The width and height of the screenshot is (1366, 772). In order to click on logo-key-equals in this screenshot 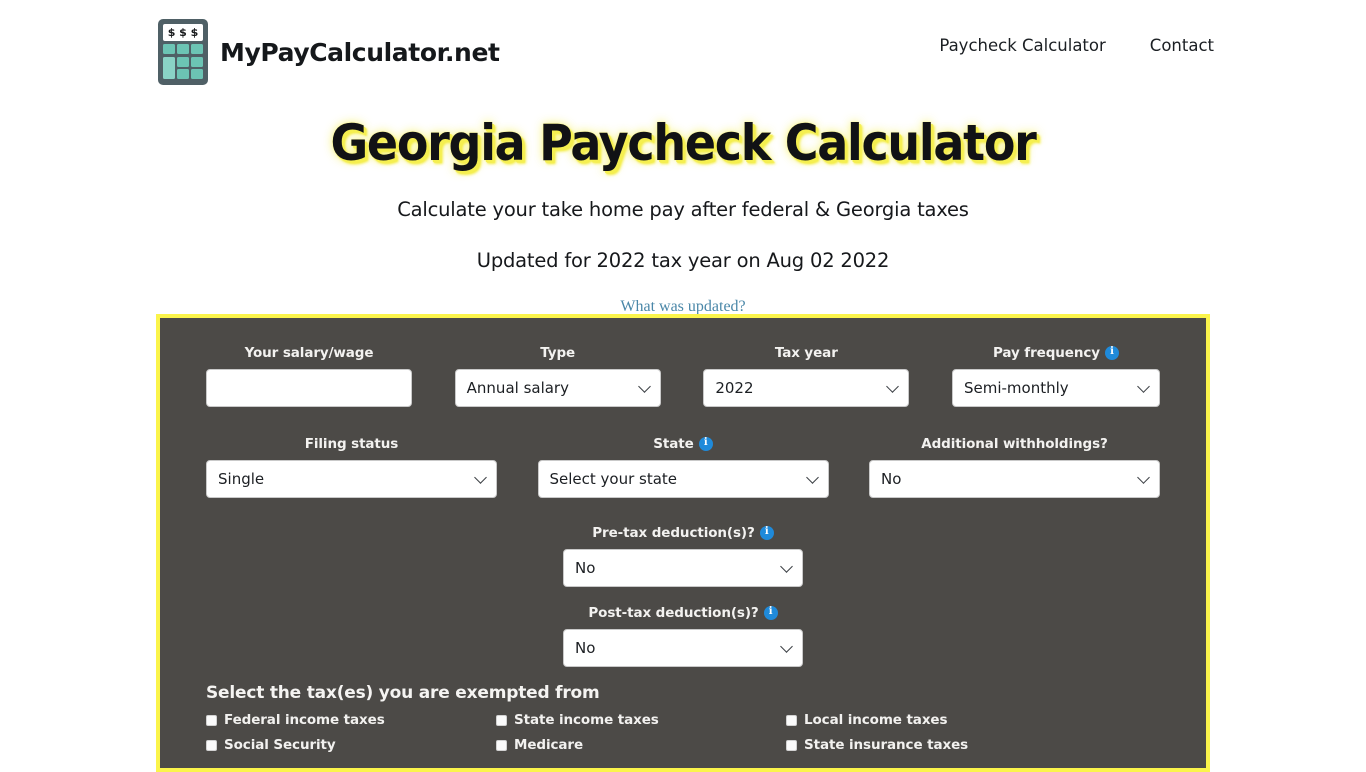, I will do `click(169, 67)`.